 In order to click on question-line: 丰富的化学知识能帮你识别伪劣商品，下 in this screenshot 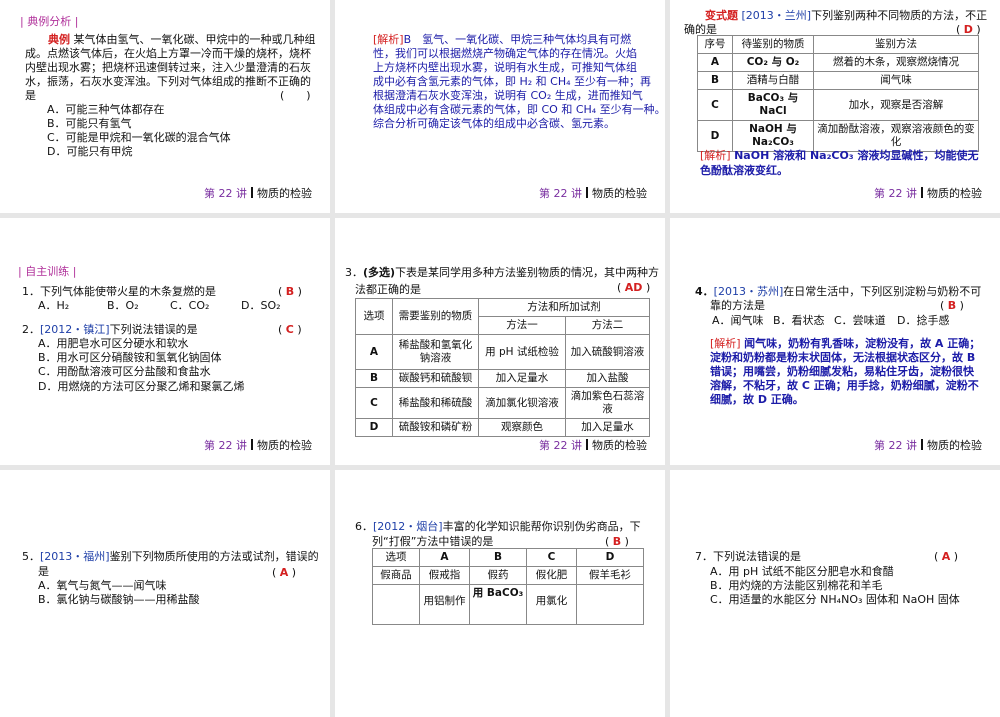, I will do `click(541, 526)`.